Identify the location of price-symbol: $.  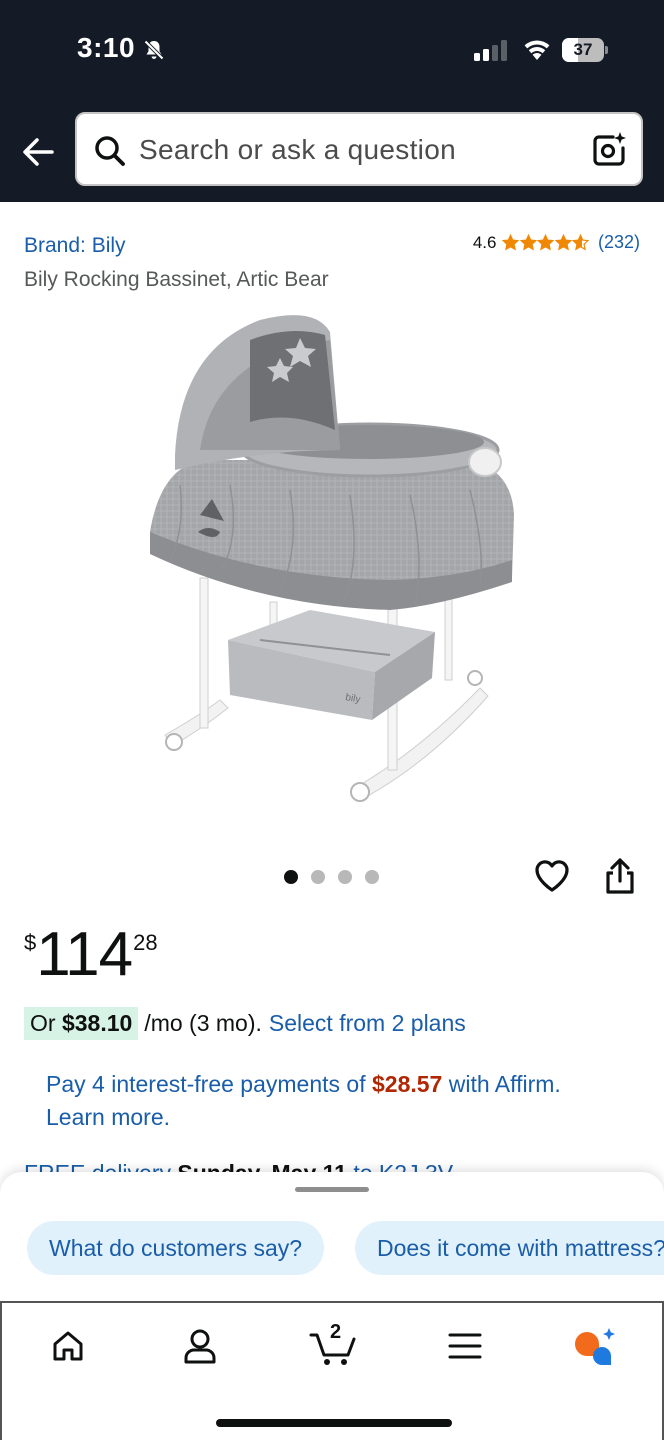
(30, 942).